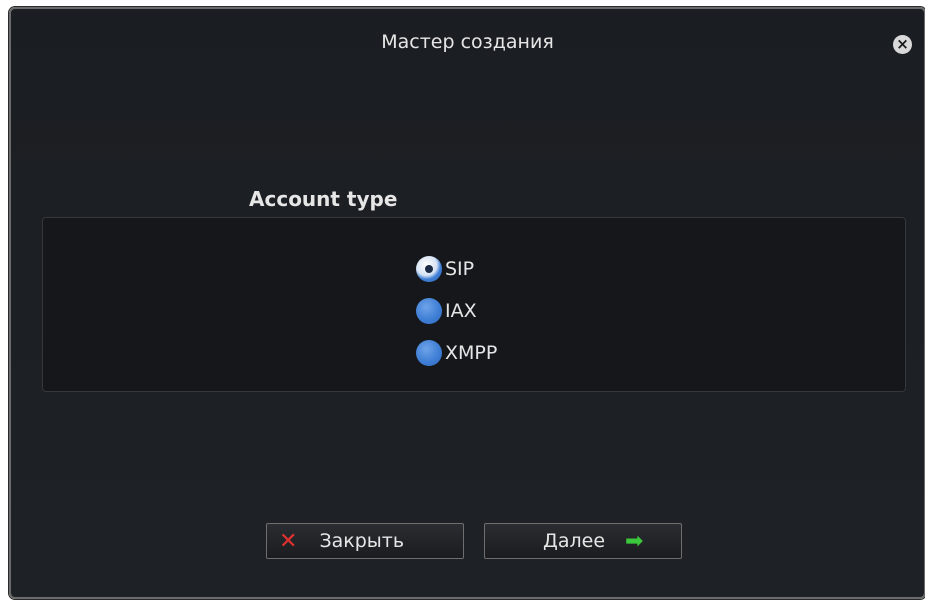 The width and height of the screenshot is (925, 602). What do you see at coordinates (574, 541) in the screenshot?
I see `next-button-label: Далее` at bounding box center [574, 541].